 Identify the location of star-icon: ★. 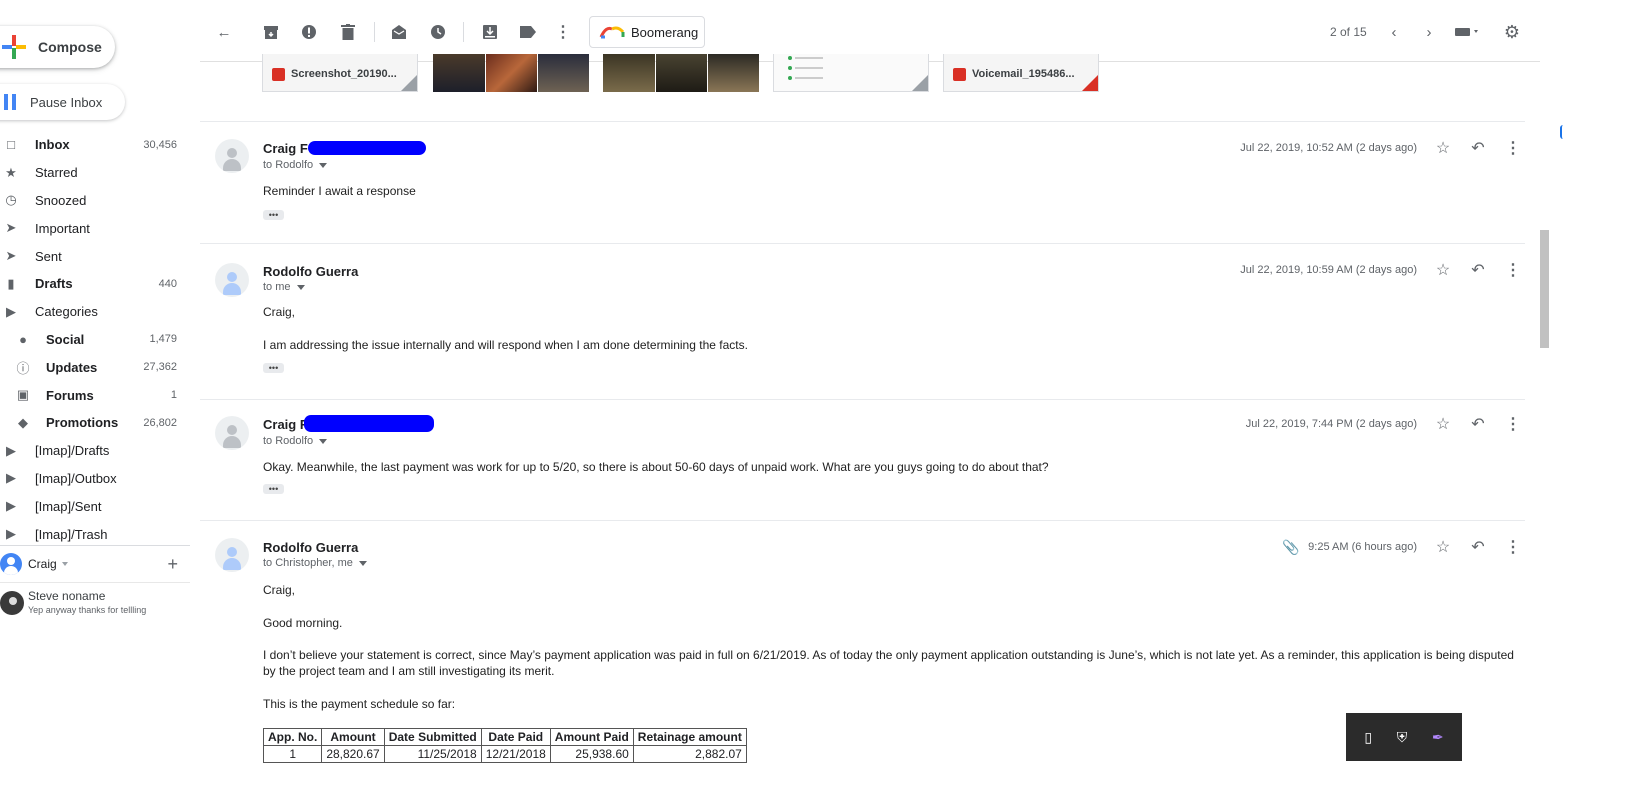
(11, 172).